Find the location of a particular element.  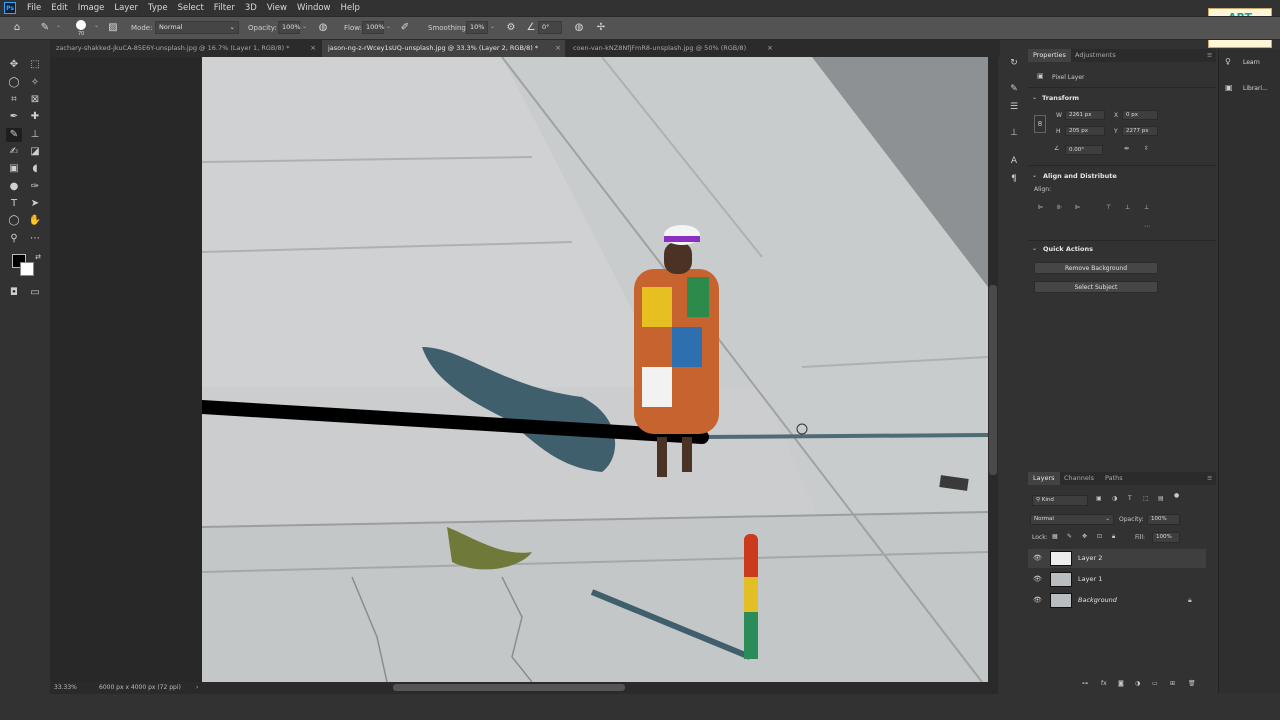

menu-file: File is located at coordinates (34, 8).